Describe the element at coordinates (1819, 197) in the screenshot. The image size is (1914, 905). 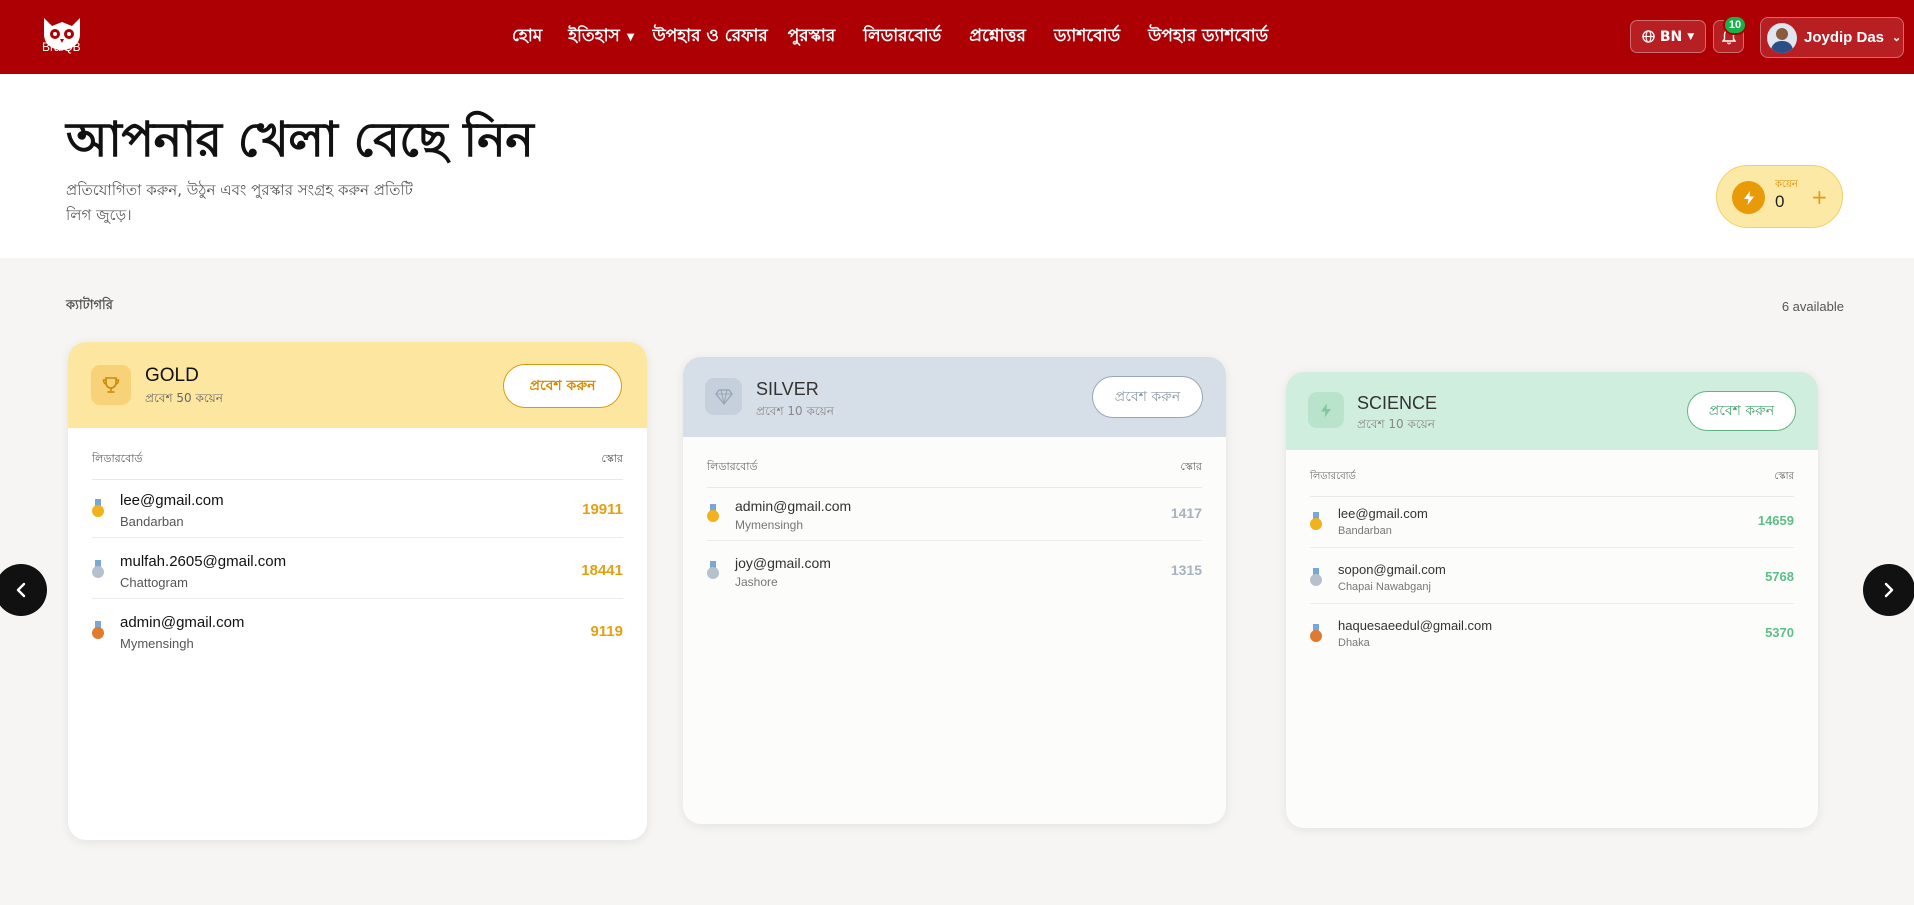
I see `add-coin-button: +` at that location.